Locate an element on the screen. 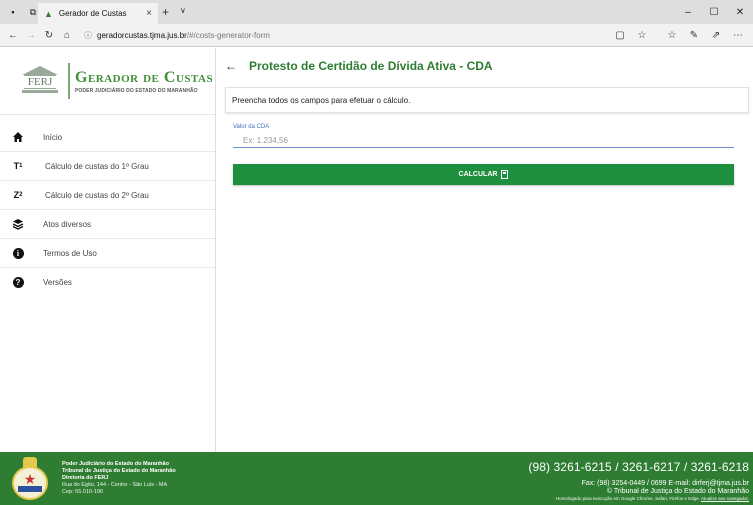 The width and height of the screenshot is (753, 505). brand-divider is located at coordinates (69, 81).